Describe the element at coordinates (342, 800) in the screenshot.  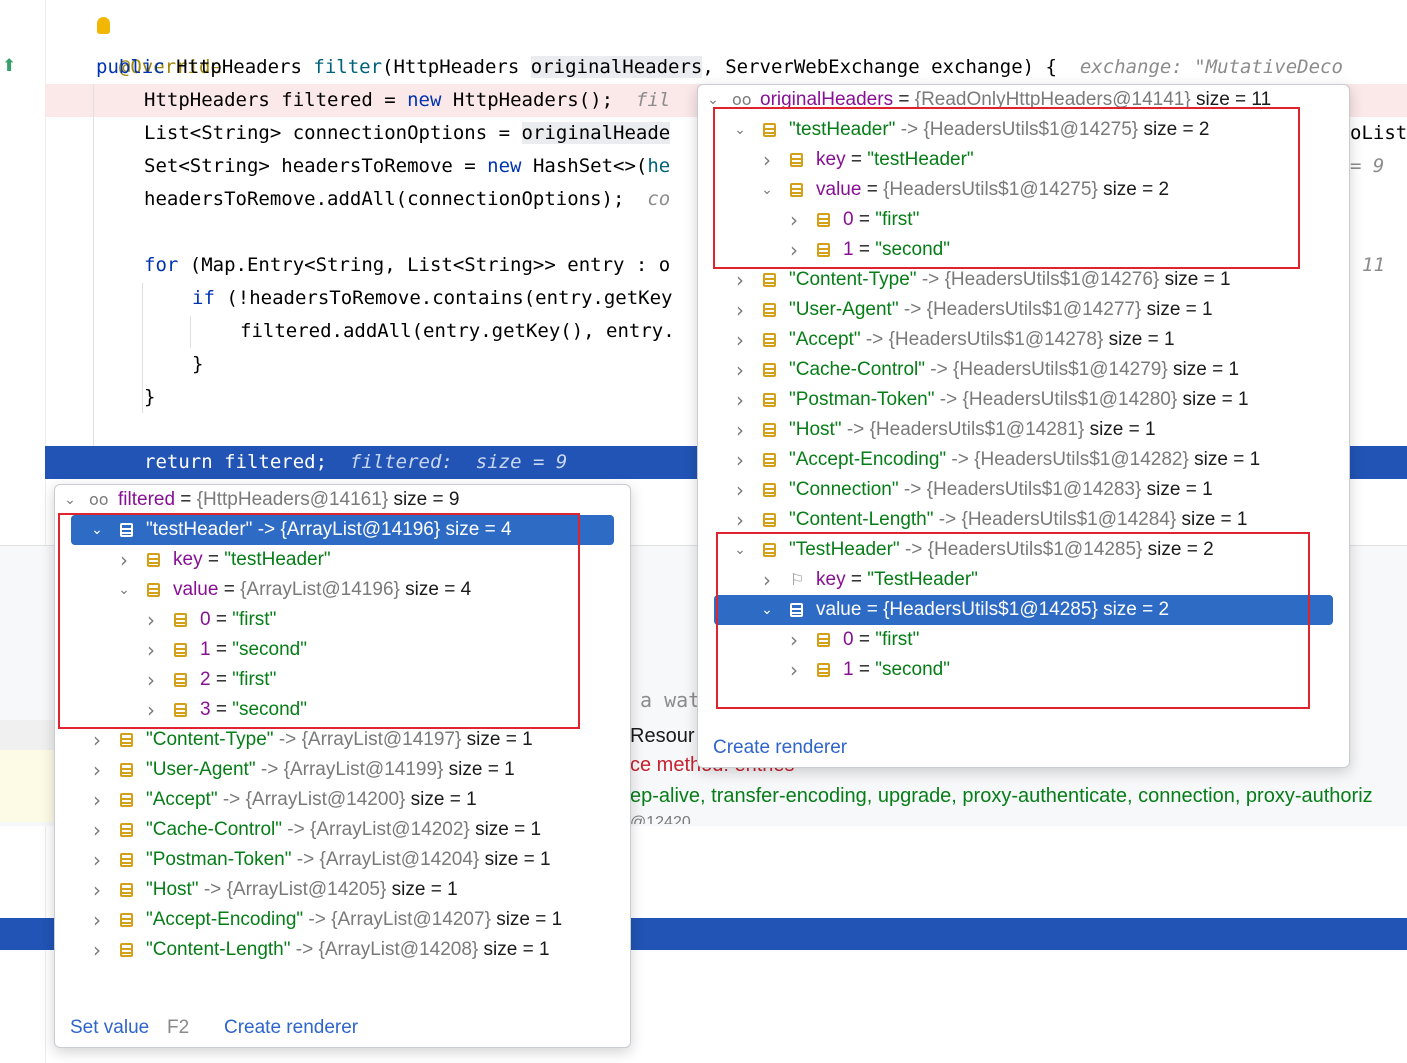
I see `tree-row-entry: › "Accept" -> {ArrayList@14200} size = 1` at that location.